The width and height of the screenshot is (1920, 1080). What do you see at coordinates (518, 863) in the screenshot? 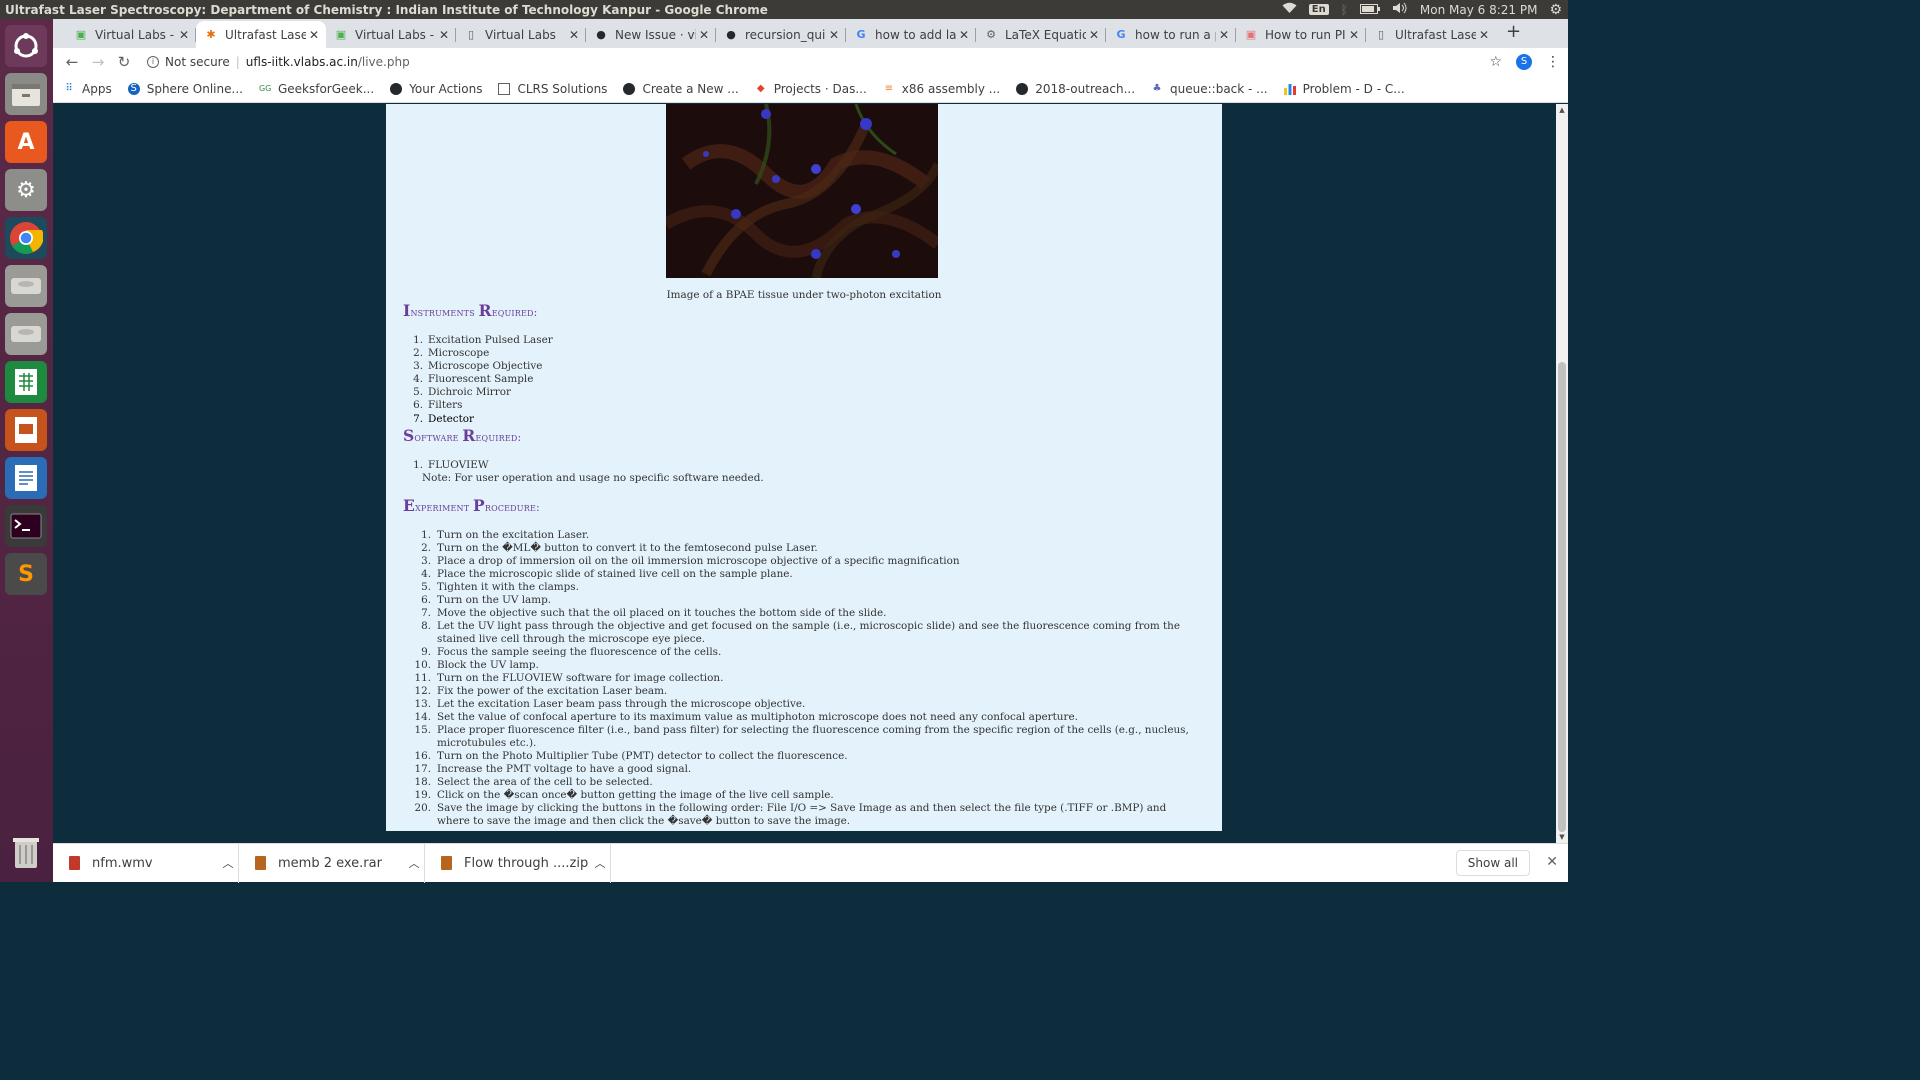
I see `download-item: Flow through ....zip ︿` at bounding box center [518, 863].